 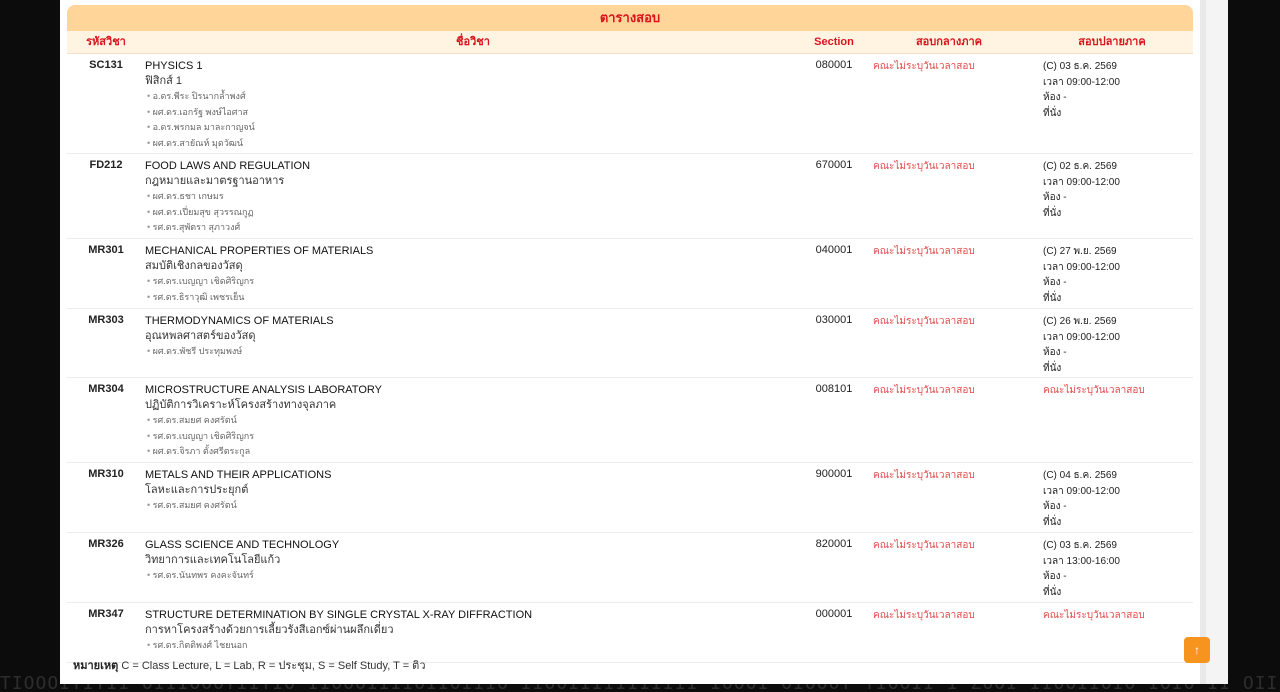 I want to click on instructor-name: ผศ.ดร.พัชรี ประทุมพงษ์, so click(x=473, y=352).